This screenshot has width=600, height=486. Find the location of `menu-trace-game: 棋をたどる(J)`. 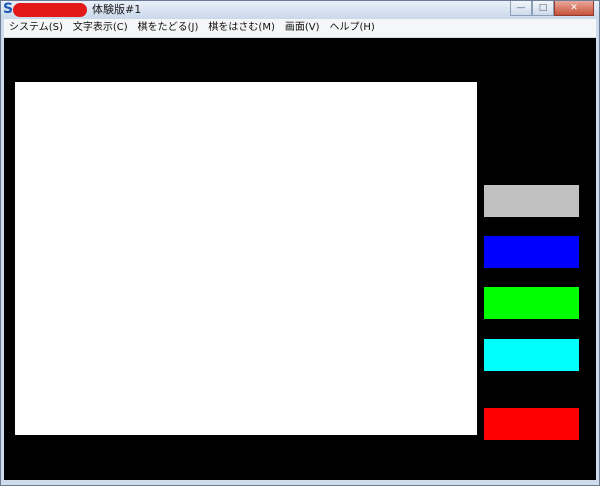

menu-trace-game: 棋をたどる(J) is located at coordinates (168, 28).